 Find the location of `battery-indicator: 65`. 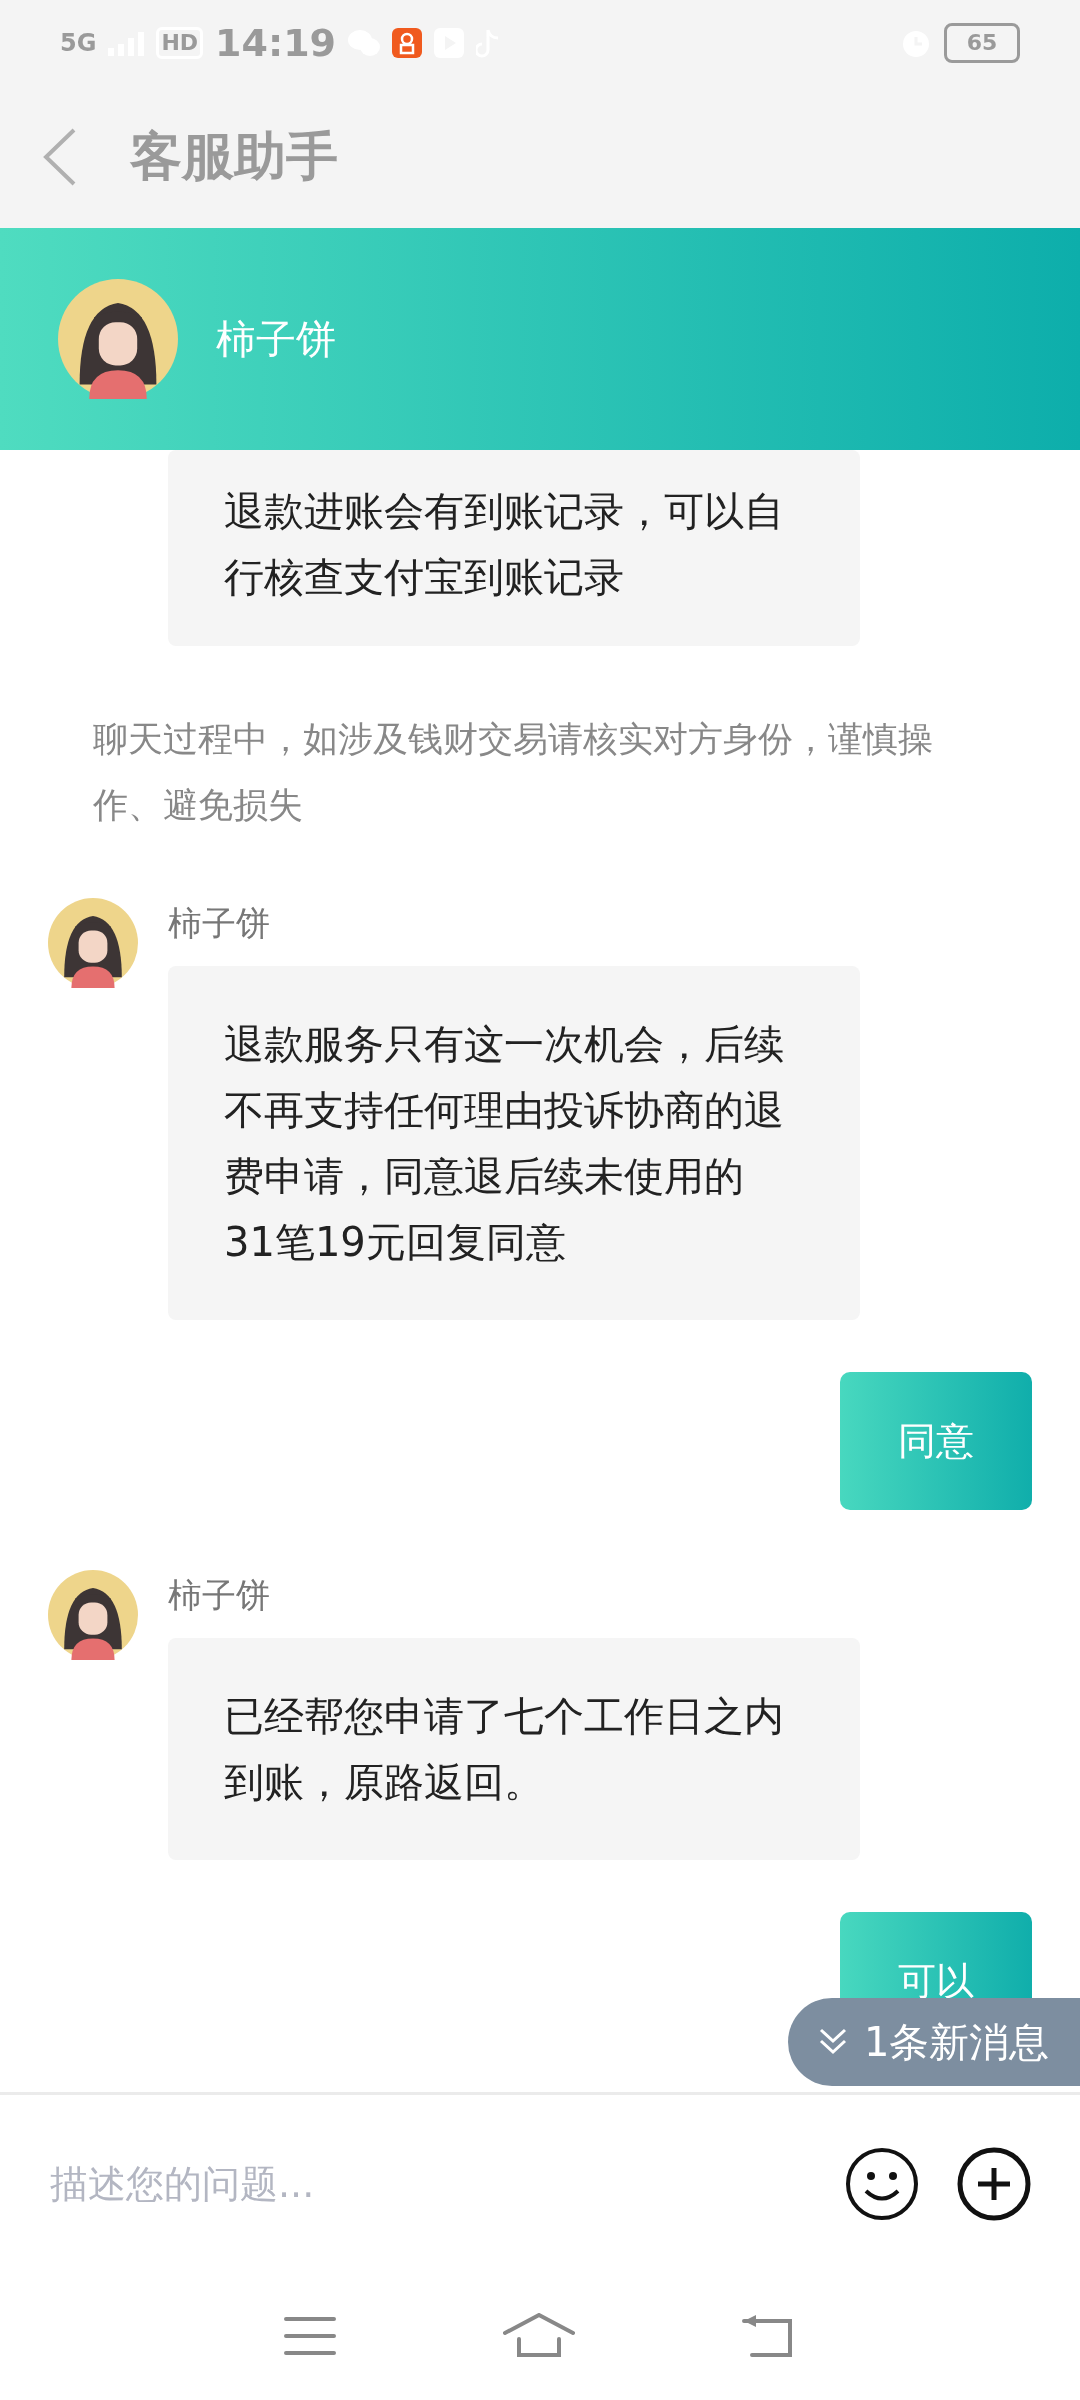

battery-indicator: 65 is located at coordinates (982, 42).